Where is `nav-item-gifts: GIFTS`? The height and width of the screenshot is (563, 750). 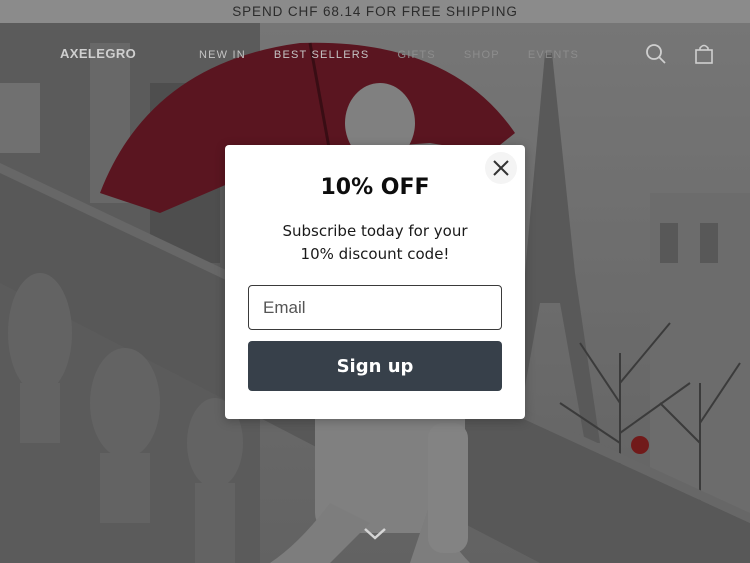
nav-item-gifts: GIFTS is located at coordinates (416, 55).